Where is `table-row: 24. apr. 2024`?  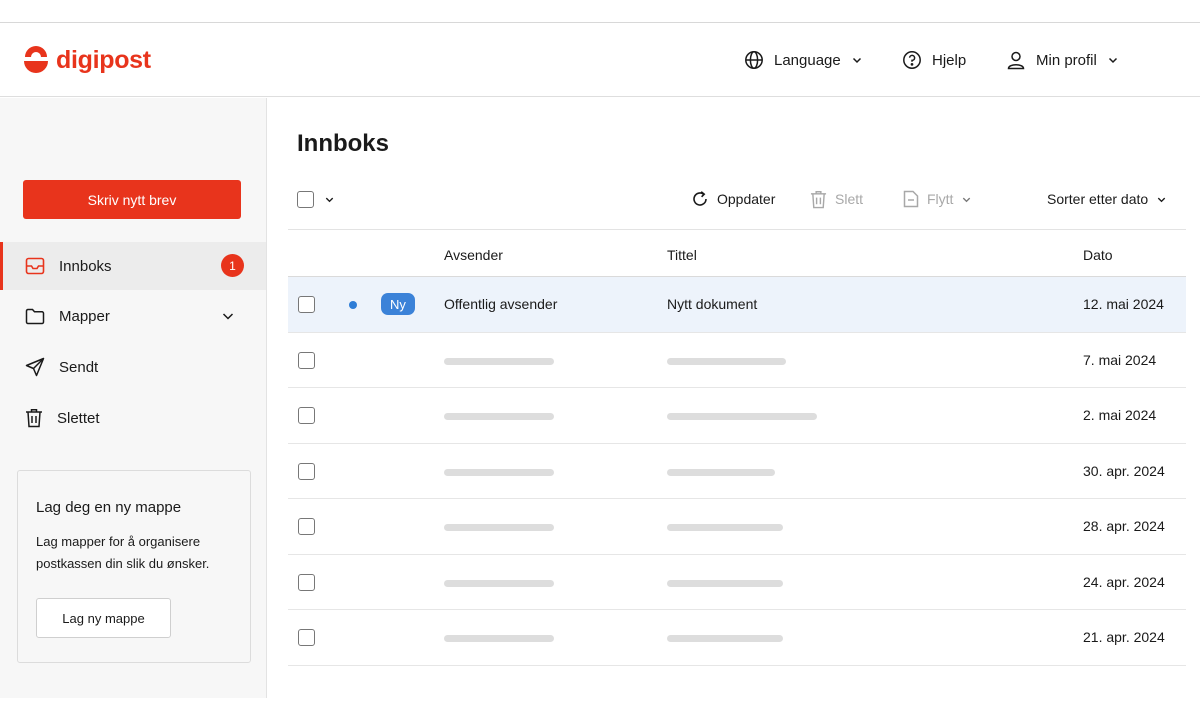
table-row: 24. apr. 2024 is located at coordinates (737, 582).